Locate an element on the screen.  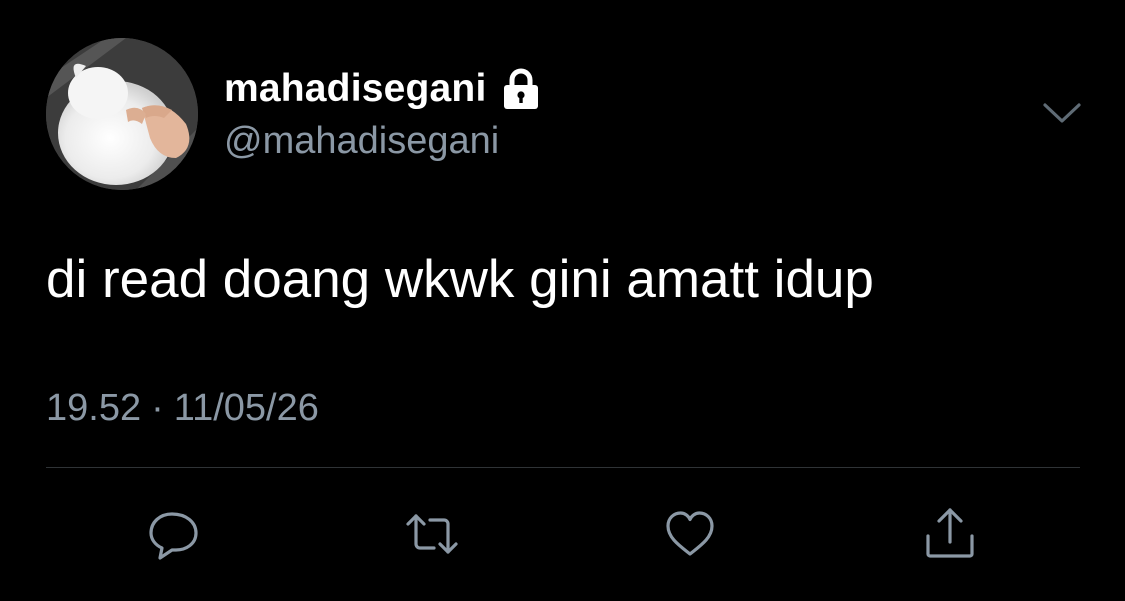
tweet-text: di read doang wkwk gini amatt idup is located at coordinates (460, 279).